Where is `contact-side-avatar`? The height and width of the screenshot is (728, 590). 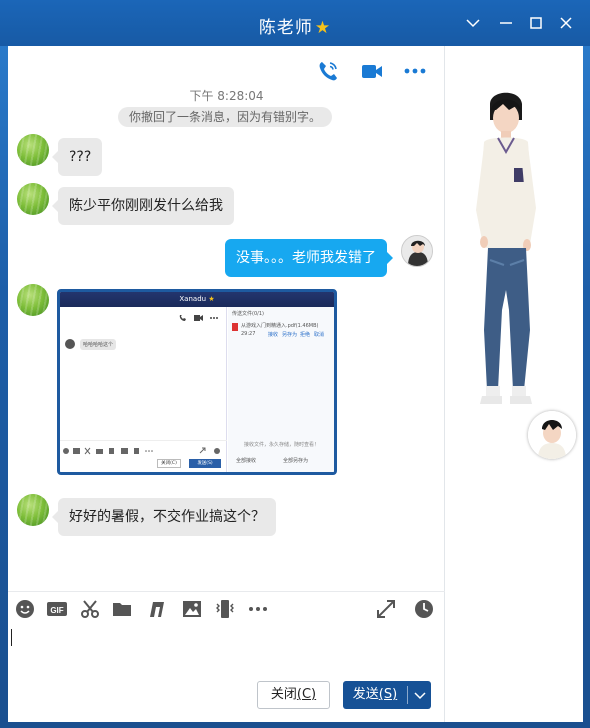
contact-side-avatar is located at coordinates (552, 435).